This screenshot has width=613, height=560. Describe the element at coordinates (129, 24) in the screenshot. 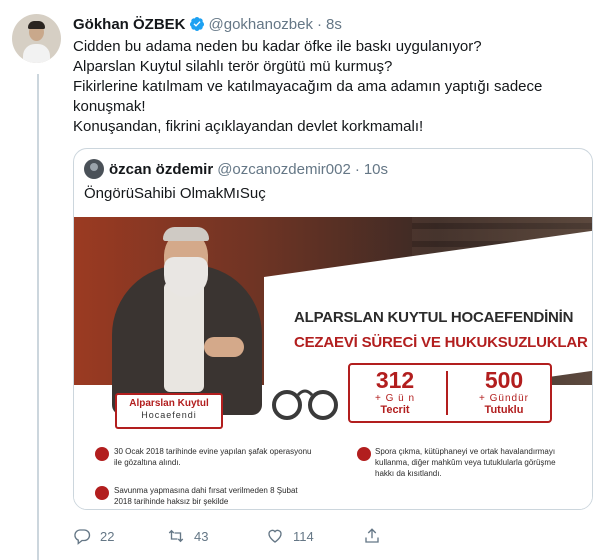

I see `author-name: Gökhan ÖZBEK` at that location.